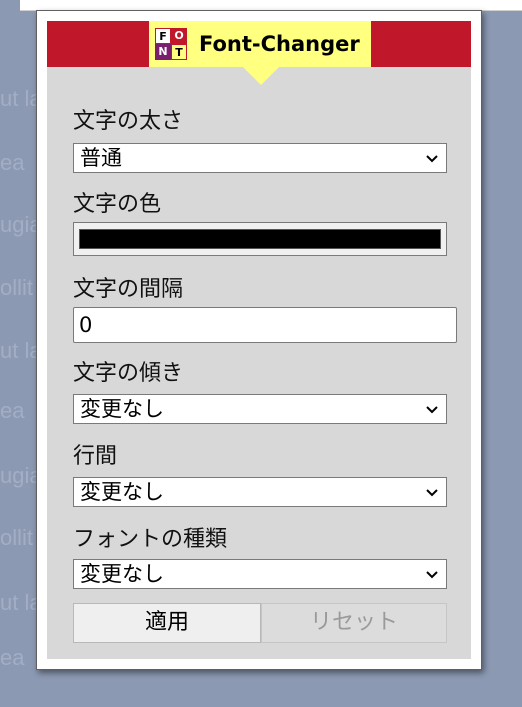 This screenshot has width=522, height=707. I want to click on slant-select-value: 変更なし, so click(122, 409).